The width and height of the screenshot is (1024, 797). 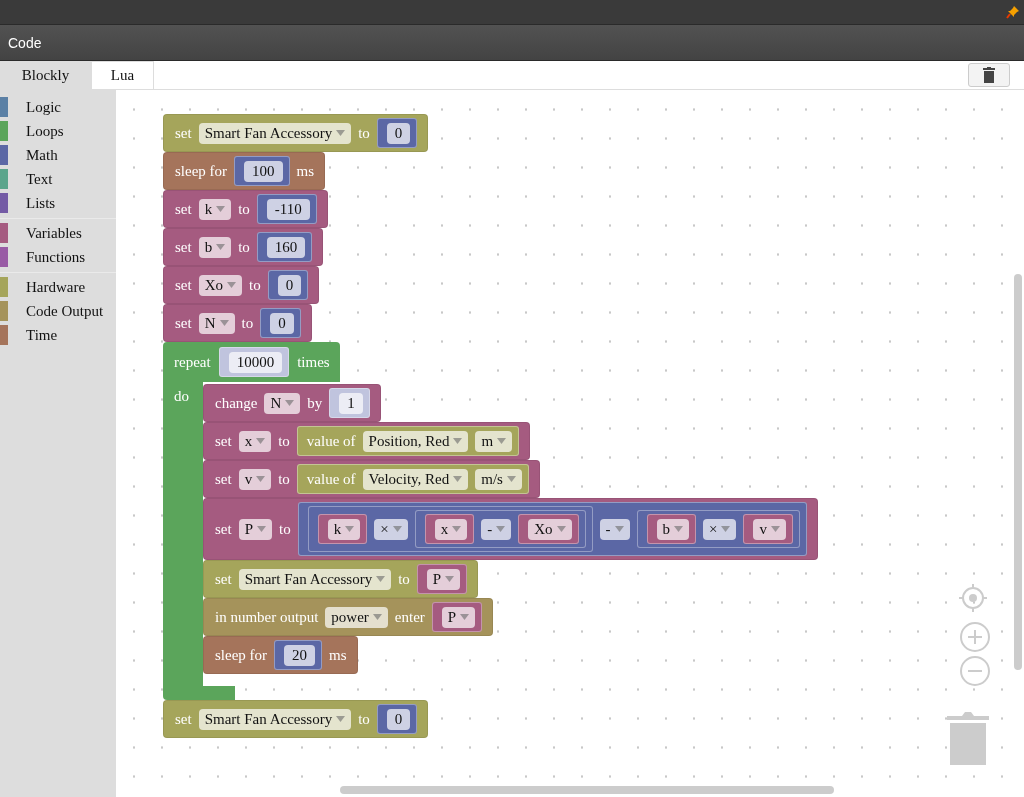 I want to click on number-field: 100, so click(x=263, y=171).